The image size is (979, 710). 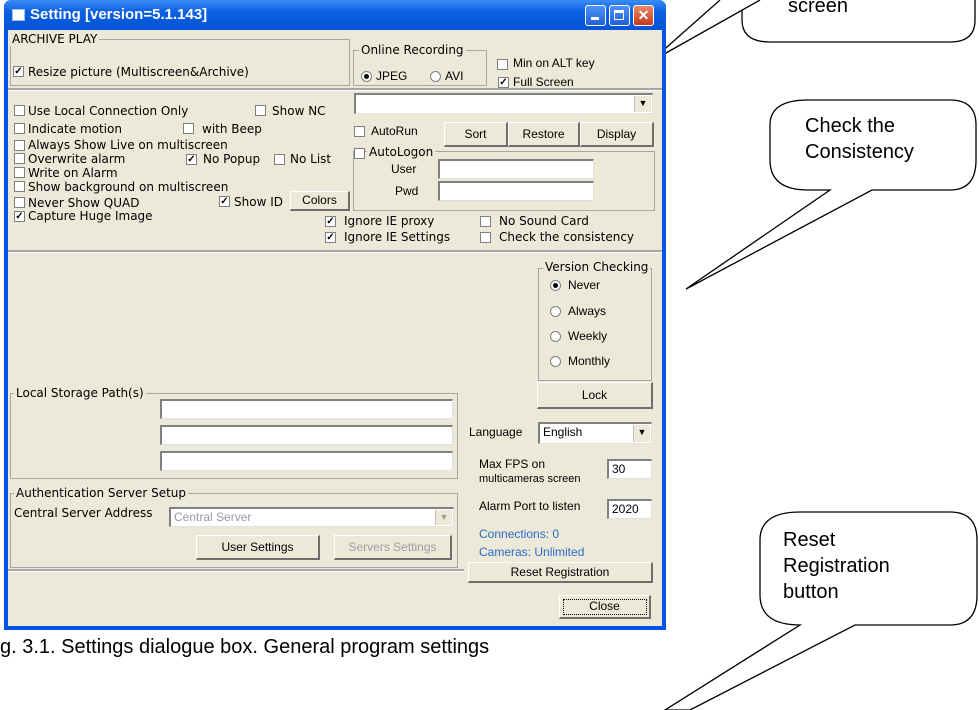 I want to click on min-on-alt-checkbox, so click(x=502, y=64).